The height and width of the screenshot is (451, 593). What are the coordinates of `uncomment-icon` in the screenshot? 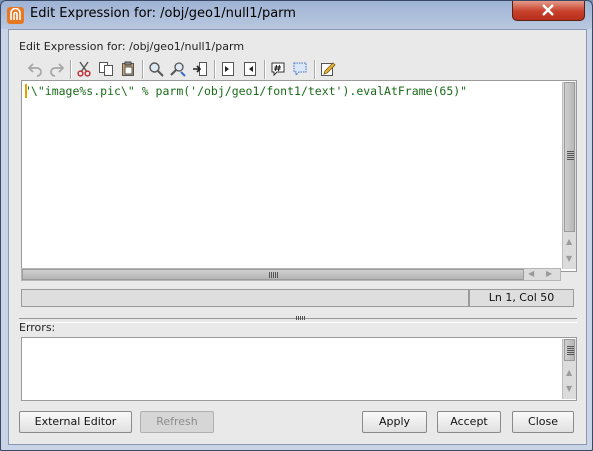 It's located at (300, 69).